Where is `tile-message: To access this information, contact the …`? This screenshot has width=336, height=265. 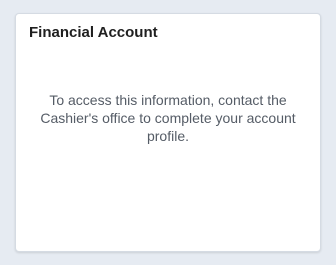 tile-message: To access this information, contact the … is located at coordinates (168, 118).